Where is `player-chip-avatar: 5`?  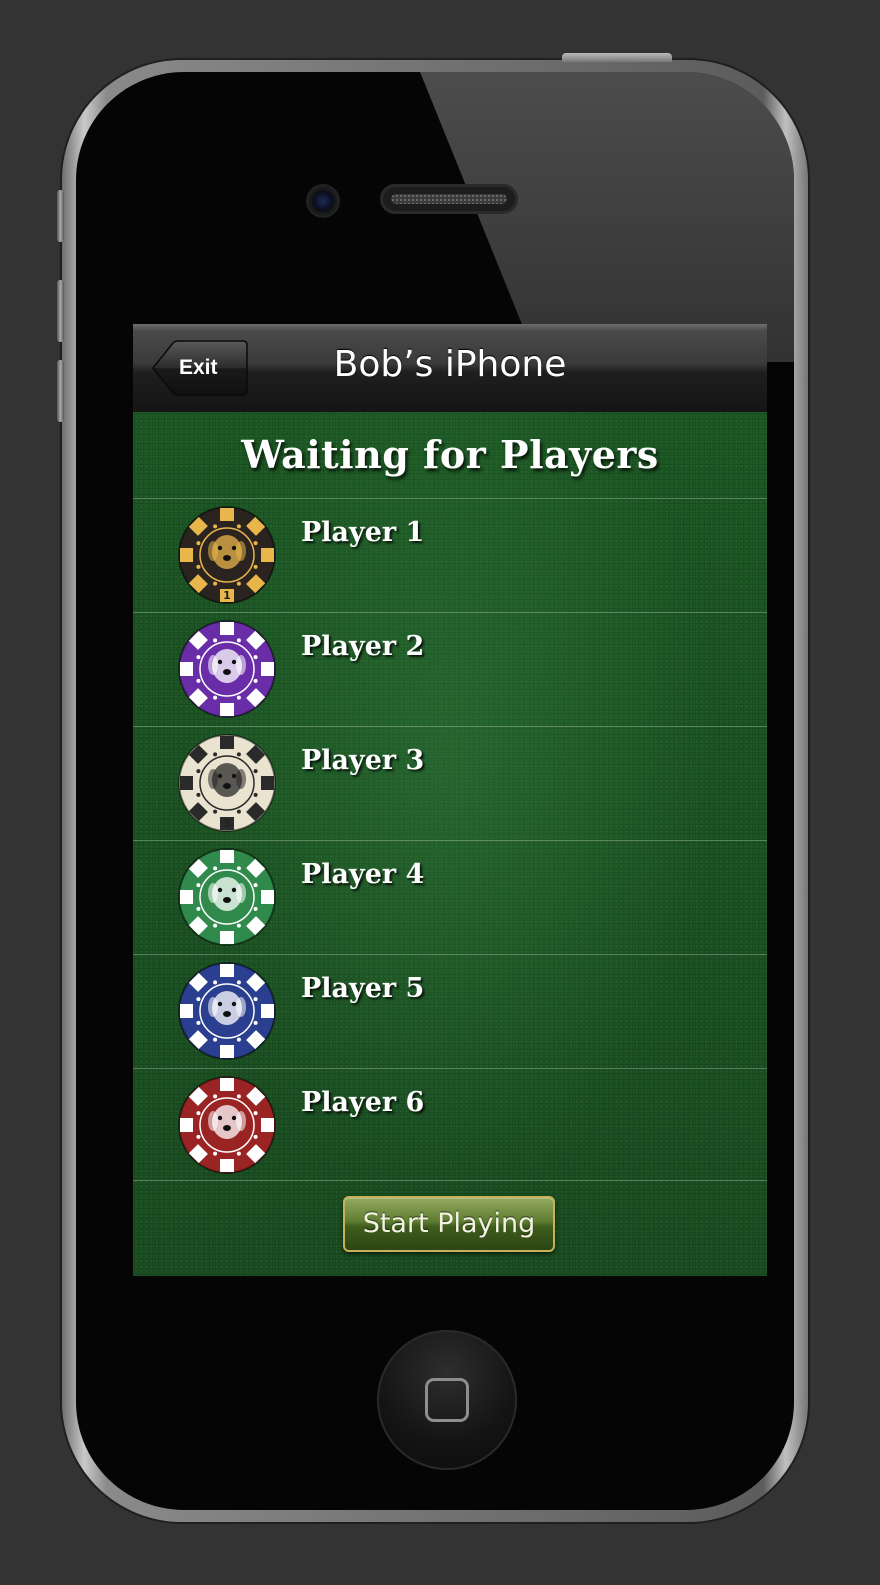
player-chip-avatar: 5 is located at coordinates (227, 1011).